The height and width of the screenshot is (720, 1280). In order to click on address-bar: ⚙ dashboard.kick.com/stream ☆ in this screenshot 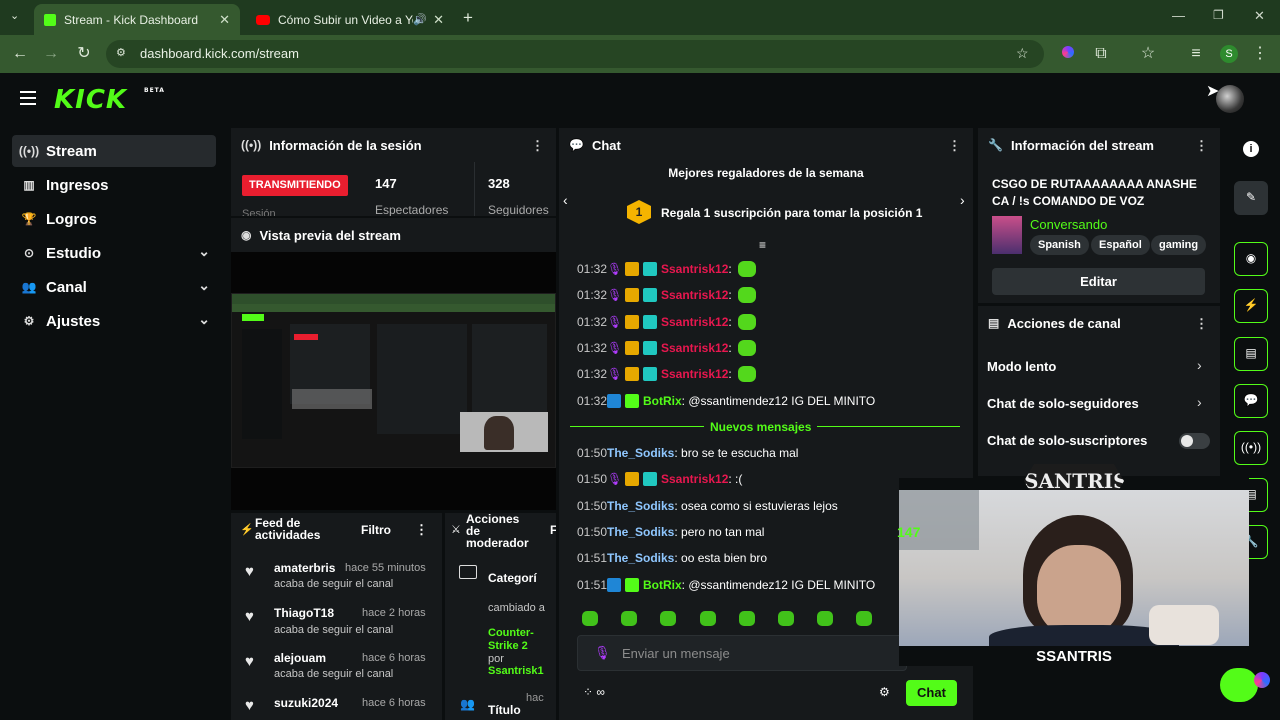, I will do `click(575, 54)`.